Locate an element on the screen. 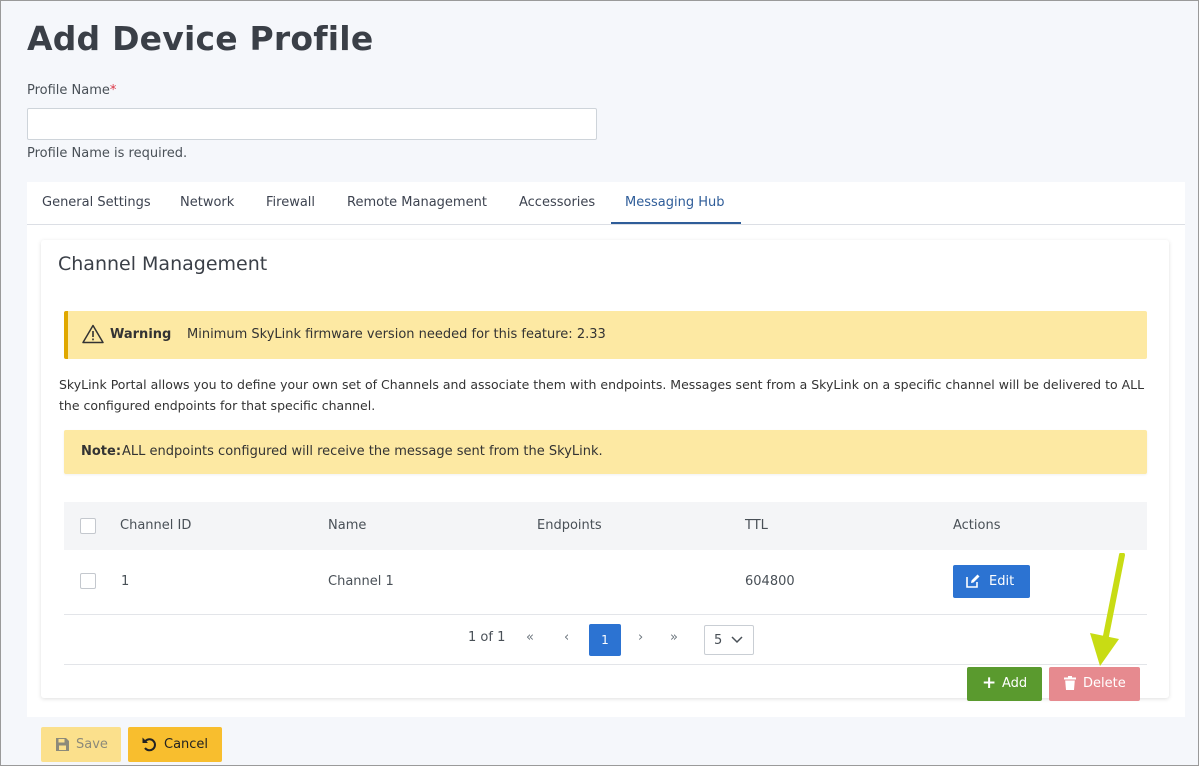 The height and width of the screenshot is (766, 1199). delete-button-label: Delete is located at coordinates (1104, 683).